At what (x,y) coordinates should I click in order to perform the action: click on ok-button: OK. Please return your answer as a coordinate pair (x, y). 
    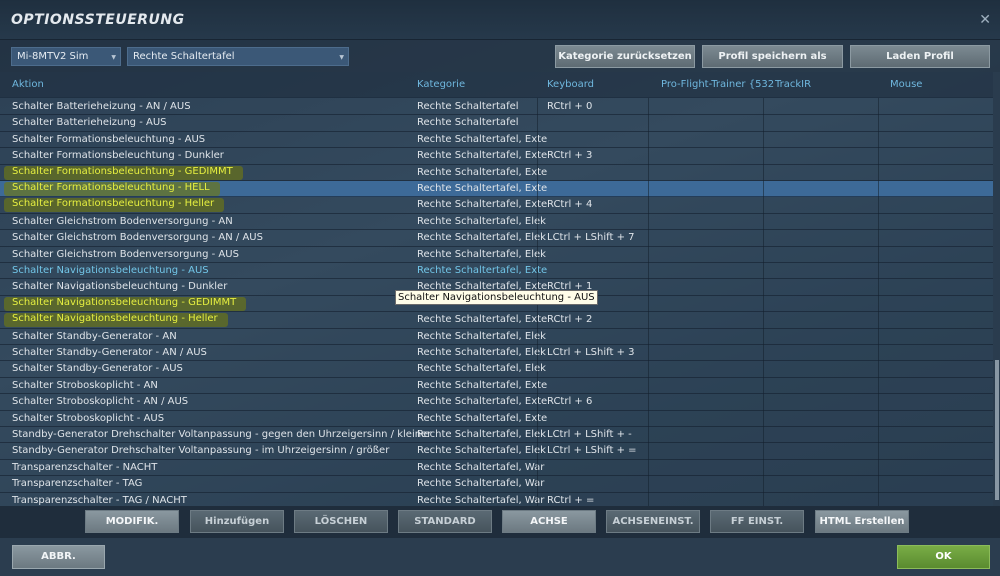
    Looking at the image, I should click on (943, 557).